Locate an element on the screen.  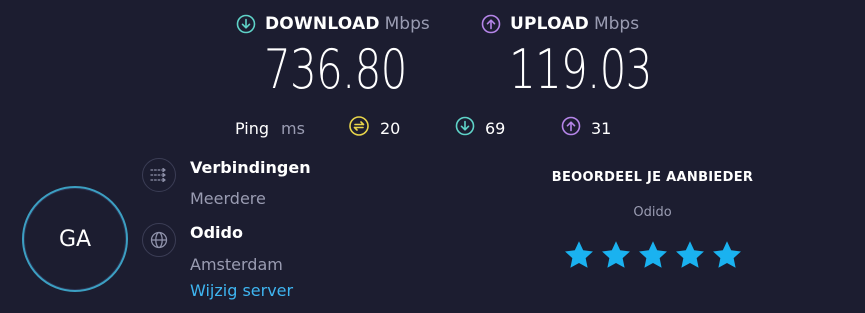
rating-section: BEOORDEEL JE AANBIEDER Odido is located at coordinates (652, 222).